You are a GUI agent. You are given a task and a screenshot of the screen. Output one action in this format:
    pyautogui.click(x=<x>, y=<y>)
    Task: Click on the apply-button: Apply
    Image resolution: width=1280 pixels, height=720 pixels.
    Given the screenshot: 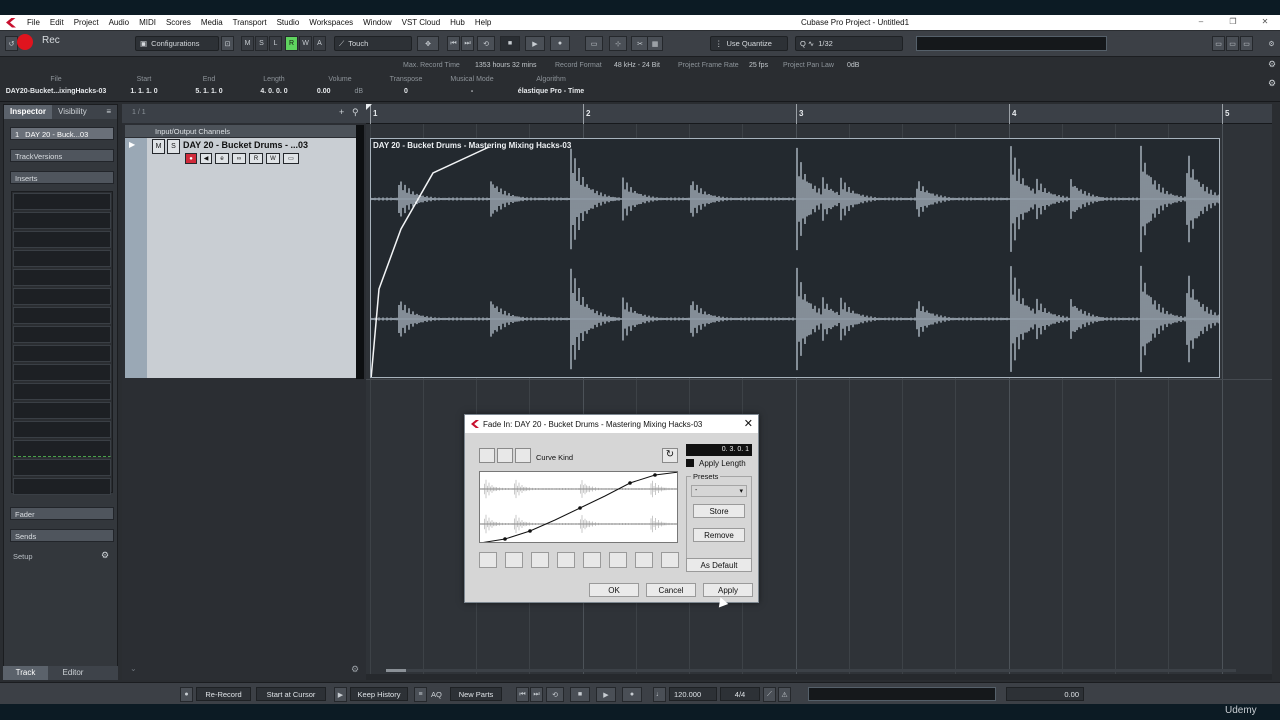 What is the action you would take?
    pyautogui.click(x=728, y=590)
    